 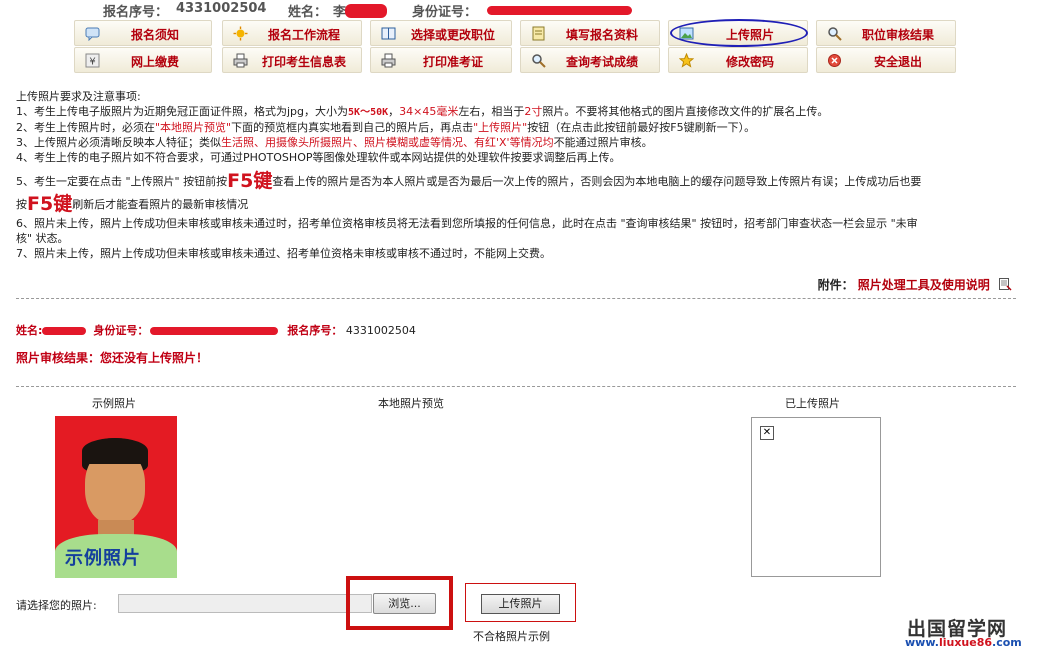 I want to click on nav-button-2: 选择或更改职位, so click(x=441, y=33).